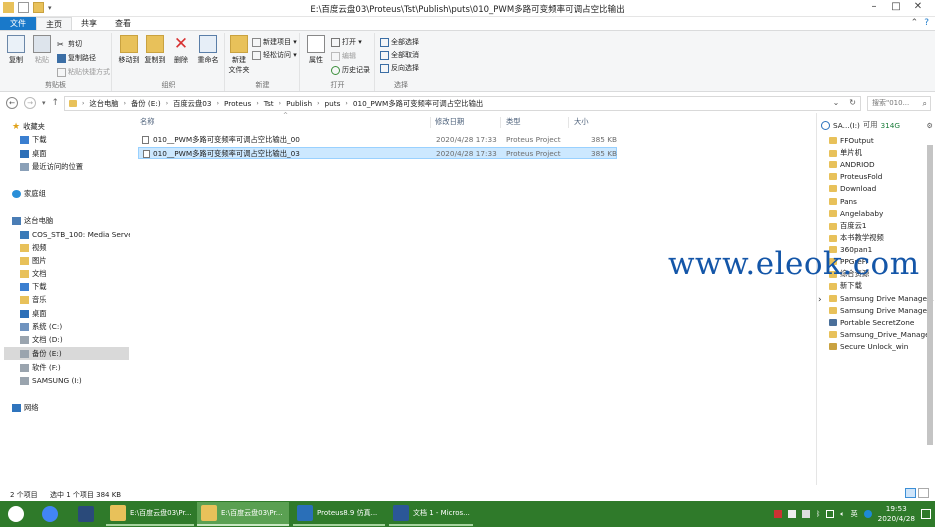 The width and height of the screenshot is (935, 527). I want to click on breadcrumb-item: 010_PWM多路可变频率可调占空比输出, so click(418, 104).